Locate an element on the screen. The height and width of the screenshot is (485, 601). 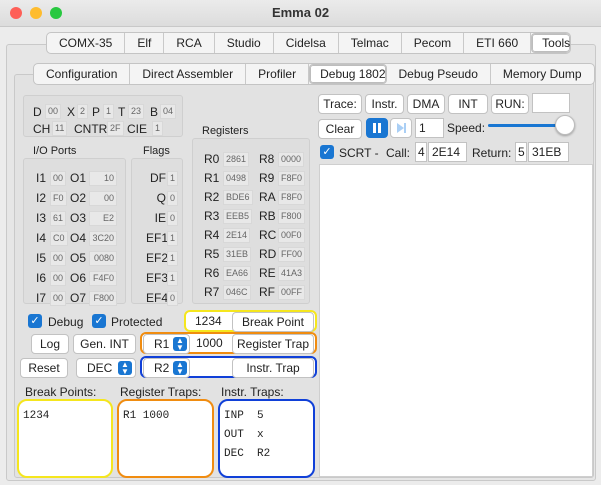
speed-slider is located at coordinates (532, 125).